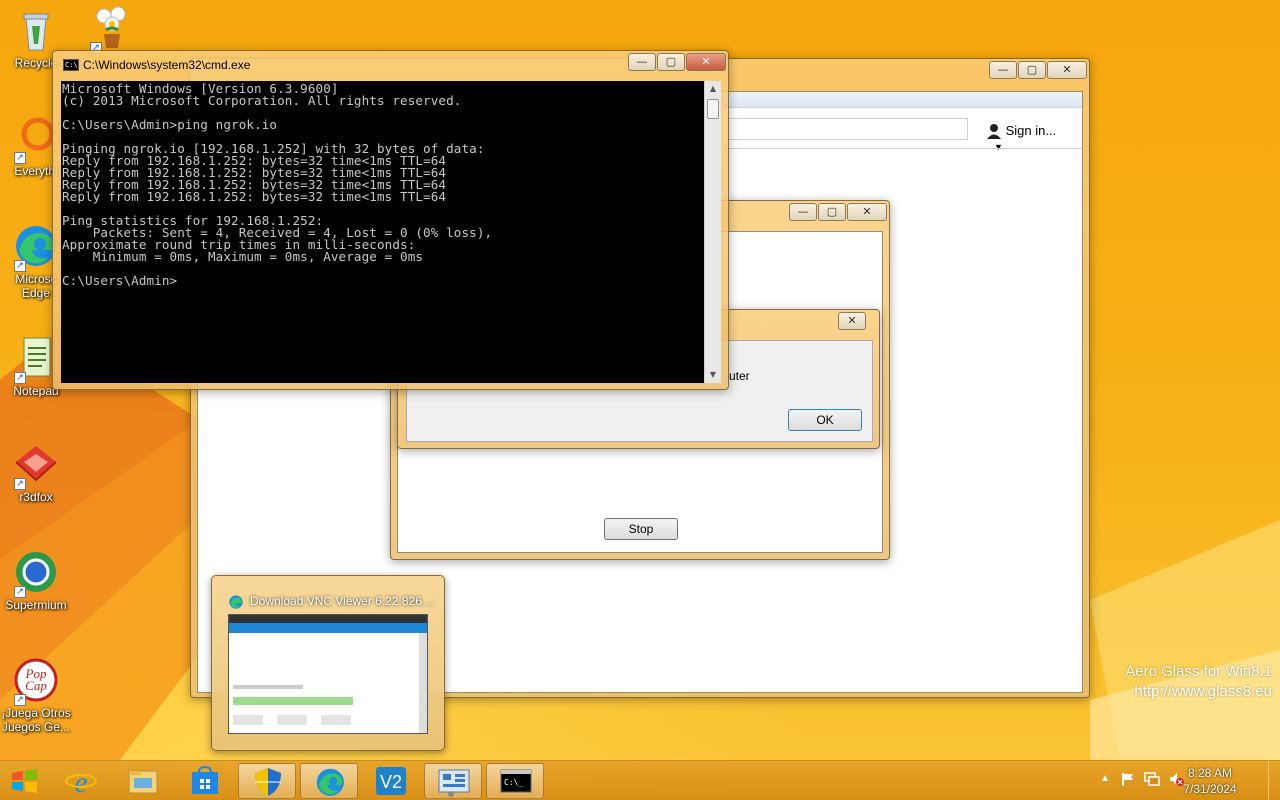 The width and height of the screenshot is (1280, 800). I want to click on system-clock: 8:28 AM 7/31/2024, so click(1210, 781).